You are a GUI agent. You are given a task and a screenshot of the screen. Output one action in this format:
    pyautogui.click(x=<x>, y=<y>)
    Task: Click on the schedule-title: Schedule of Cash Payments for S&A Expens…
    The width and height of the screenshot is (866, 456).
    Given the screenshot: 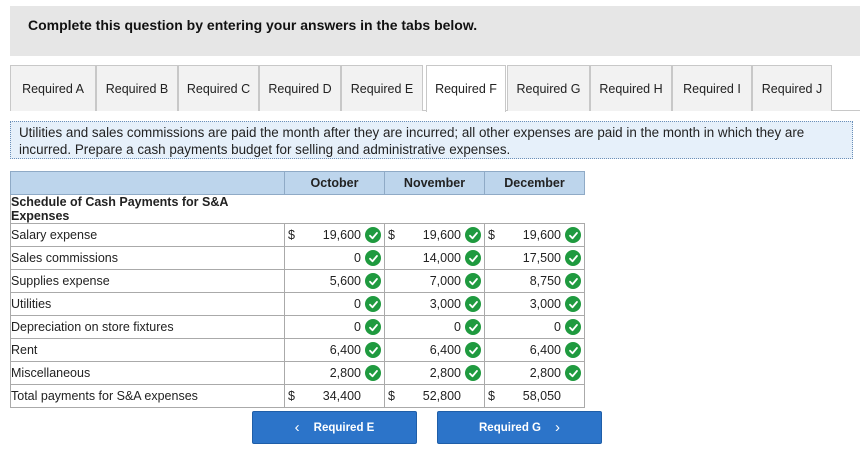 What is the action you would take?
    pyautogui.click(x=147, y=209)
    